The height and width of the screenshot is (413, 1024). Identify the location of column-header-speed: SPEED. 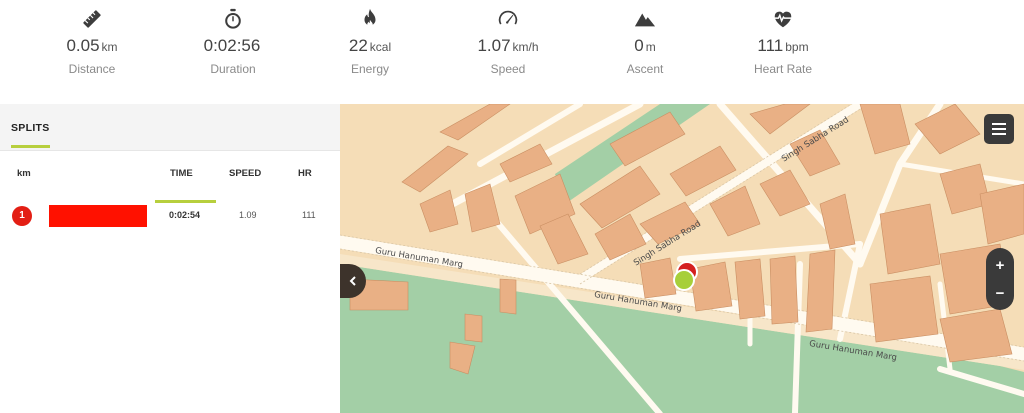
(245, 173).